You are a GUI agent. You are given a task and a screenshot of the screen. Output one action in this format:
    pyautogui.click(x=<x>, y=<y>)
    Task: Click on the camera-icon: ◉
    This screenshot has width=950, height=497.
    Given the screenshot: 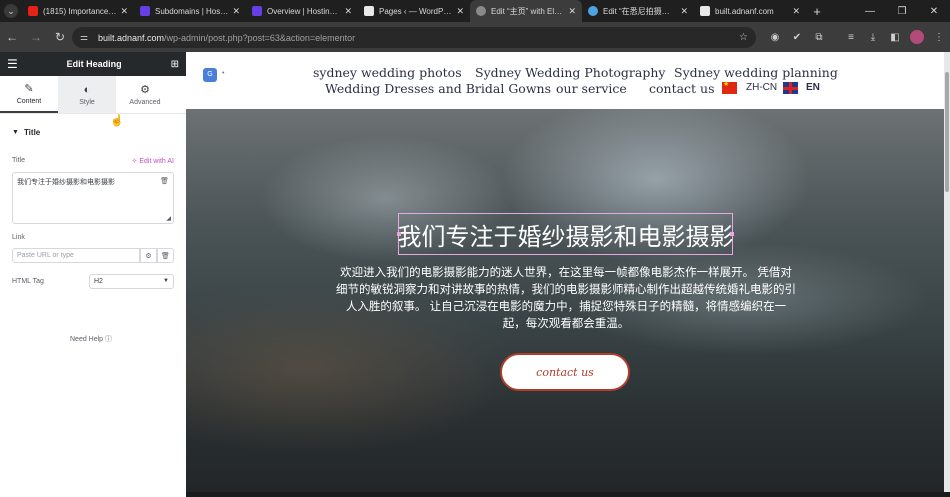 What is the action you would take?
    pyautogui.click(x=775, y=37)
    